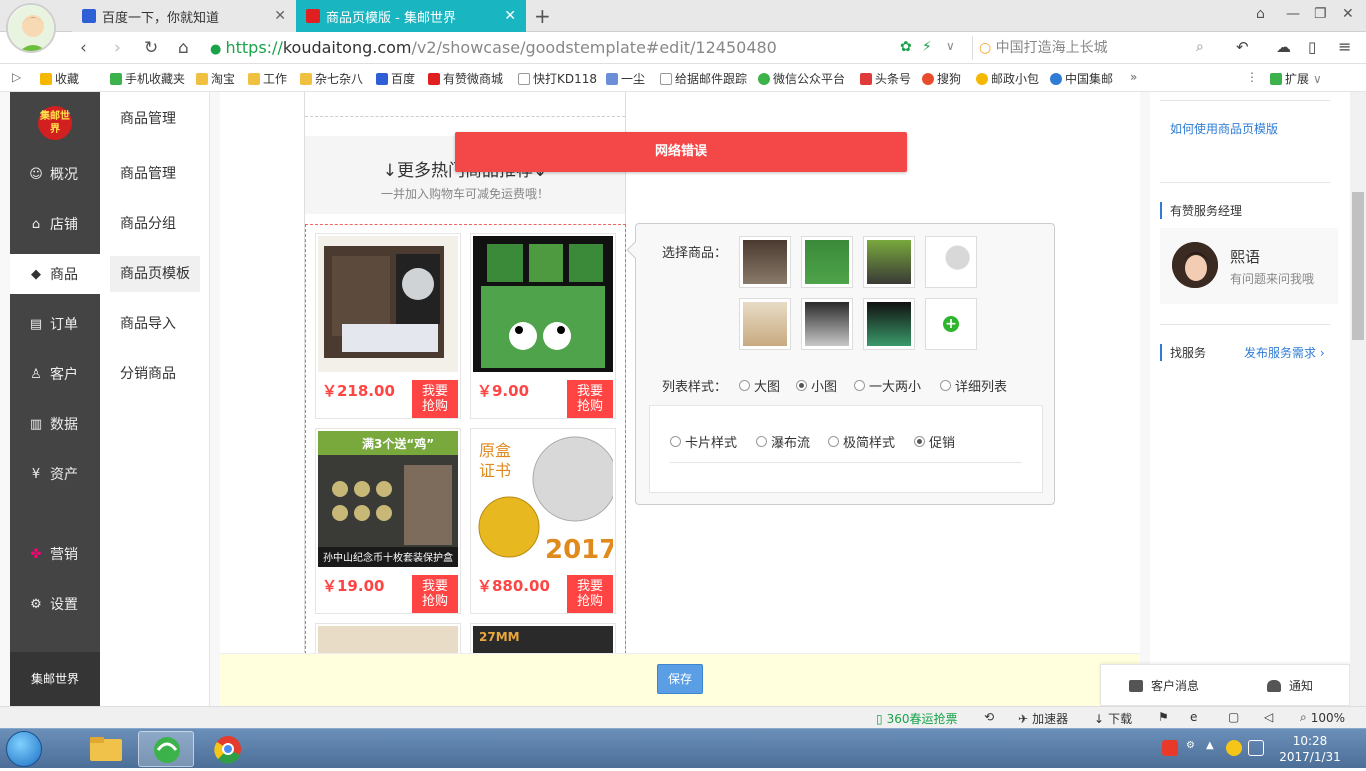 This screenshot has width=1366, height=771. I want to click on list-style-small-radio: 小图, so click(816, 385).